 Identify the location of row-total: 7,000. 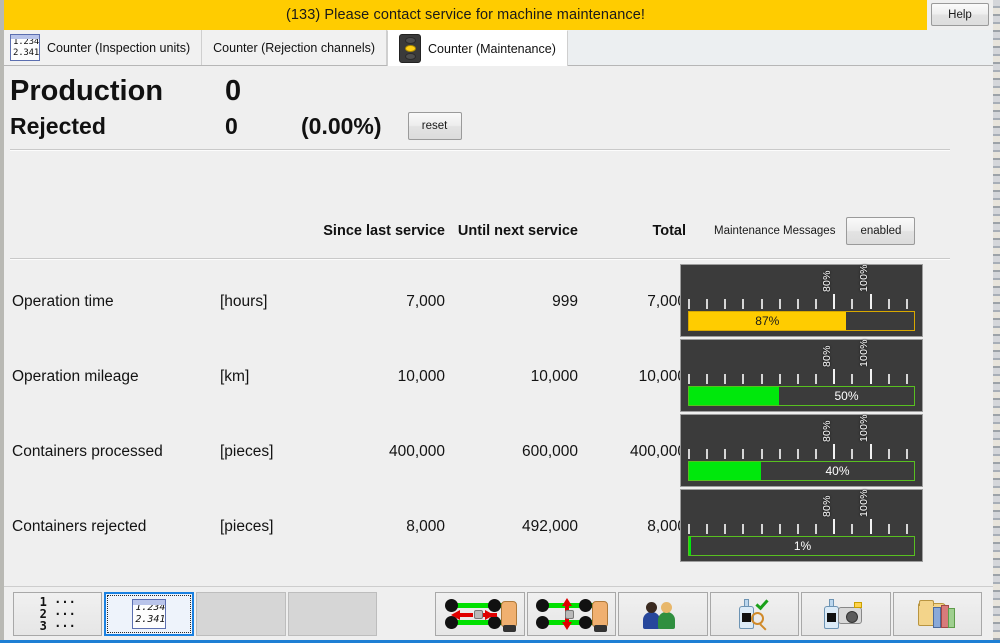
(666, 301).